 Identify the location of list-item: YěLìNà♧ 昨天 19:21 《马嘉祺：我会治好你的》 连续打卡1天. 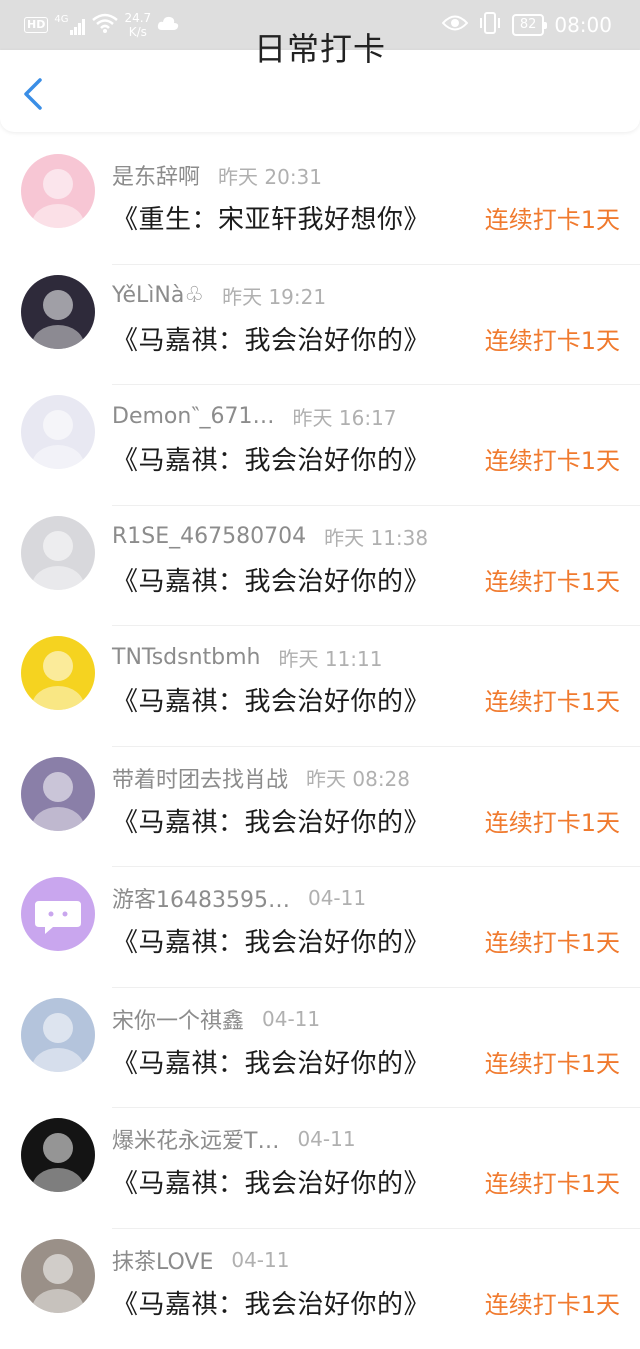
(320, 325).